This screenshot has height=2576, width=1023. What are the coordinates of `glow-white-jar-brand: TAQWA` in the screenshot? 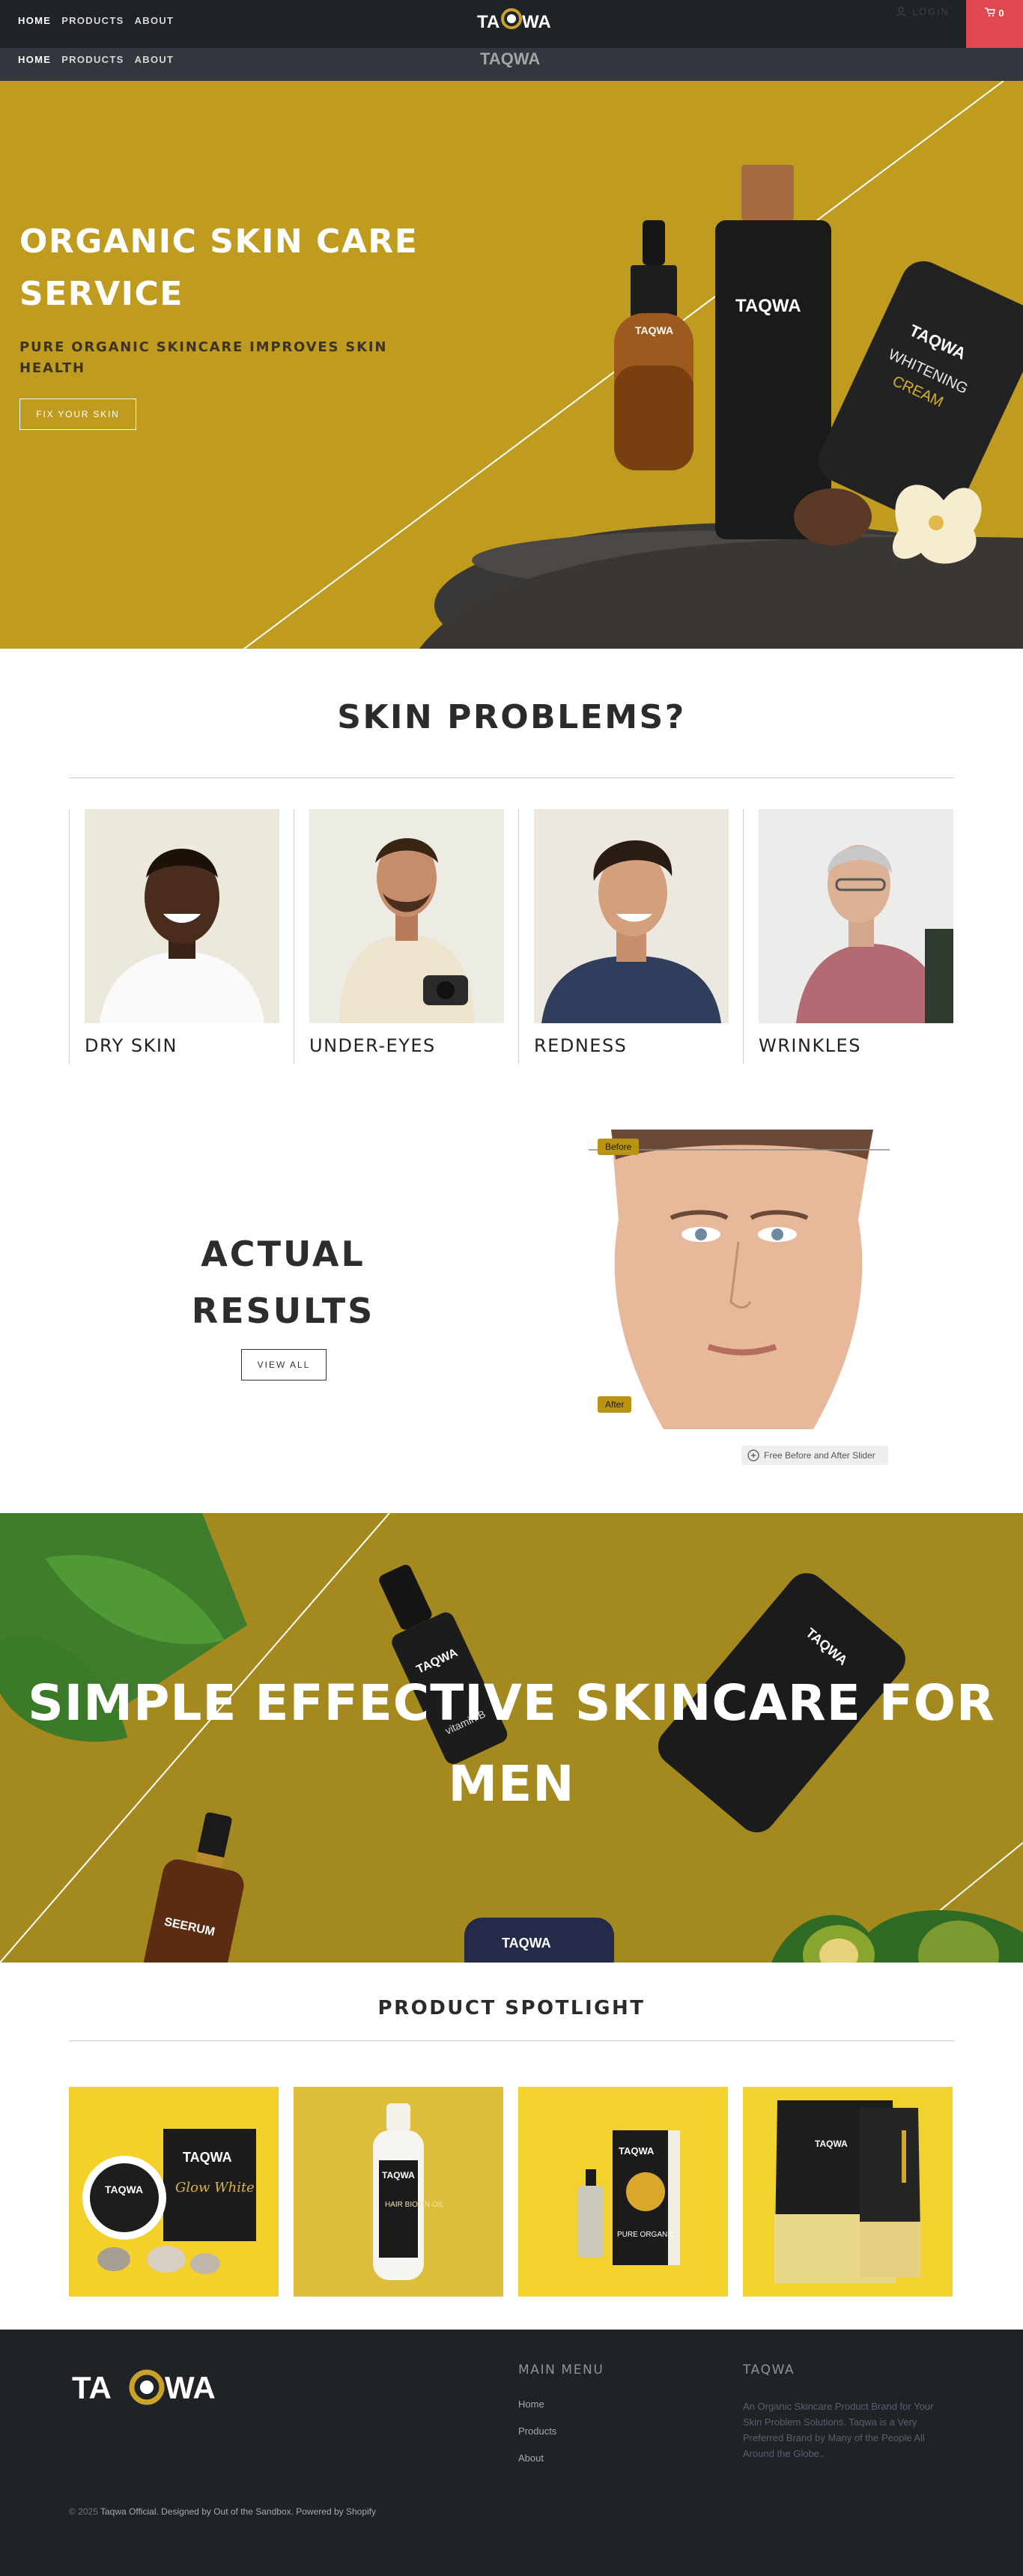 It's located at (124, 2189).